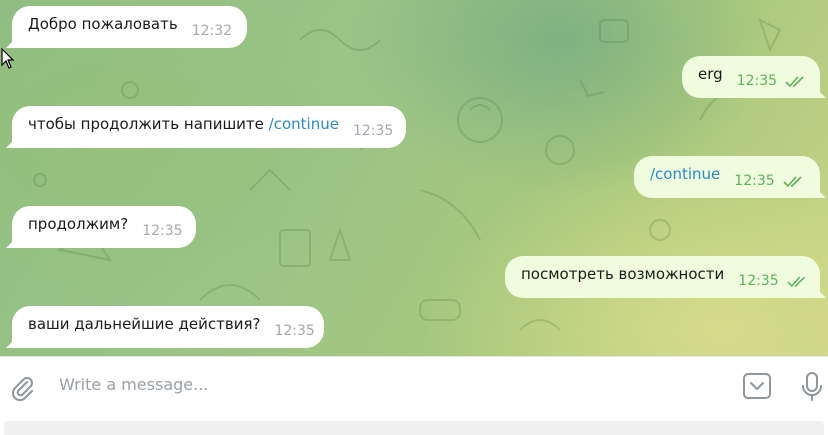 This screenshot has height=435, width=828. I want to click on message-incoming: ваши дальнейшие действия? 12:35, so click(165, 327).